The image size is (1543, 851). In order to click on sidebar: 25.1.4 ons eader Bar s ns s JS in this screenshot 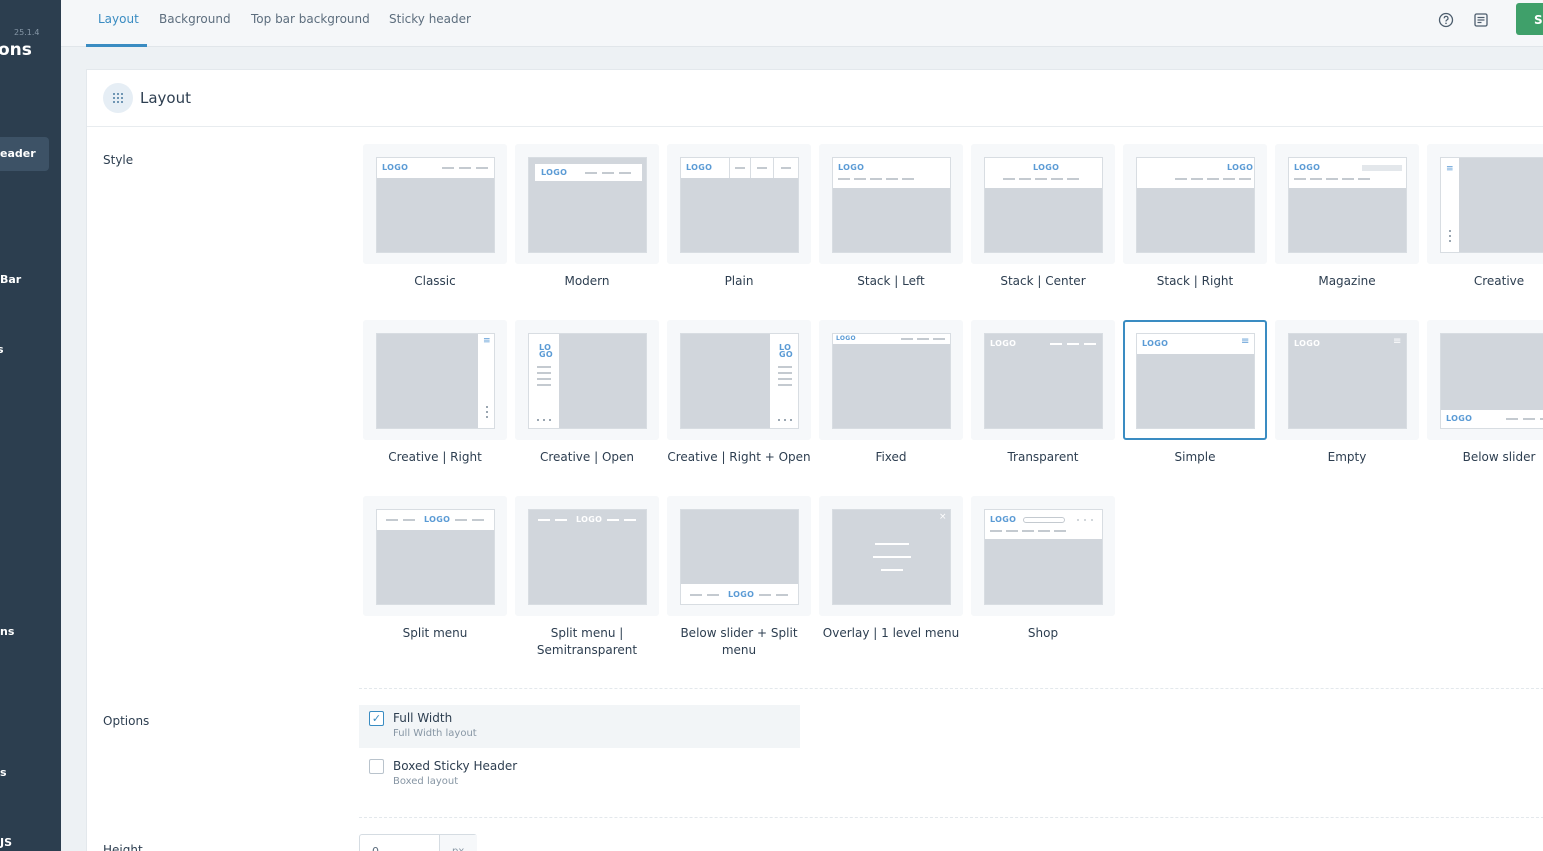, I will do `click(30, 425)`.